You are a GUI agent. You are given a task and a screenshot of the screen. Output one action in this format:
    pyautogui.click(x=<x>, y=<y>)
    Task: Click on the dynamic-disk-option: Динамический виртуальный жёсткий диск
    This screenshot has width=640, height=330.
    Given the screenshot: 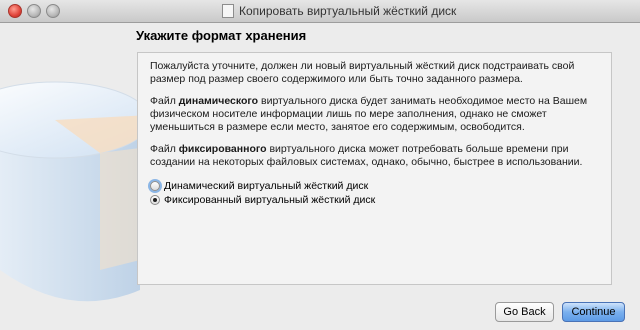 What is the action you would take?
    pyautogui.click(x=259, y=186)
    